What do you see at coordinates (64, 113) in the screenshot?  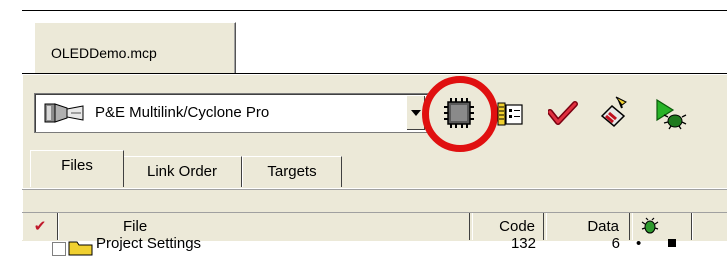 I see `connector-icon` at bounding box center [64, 113].